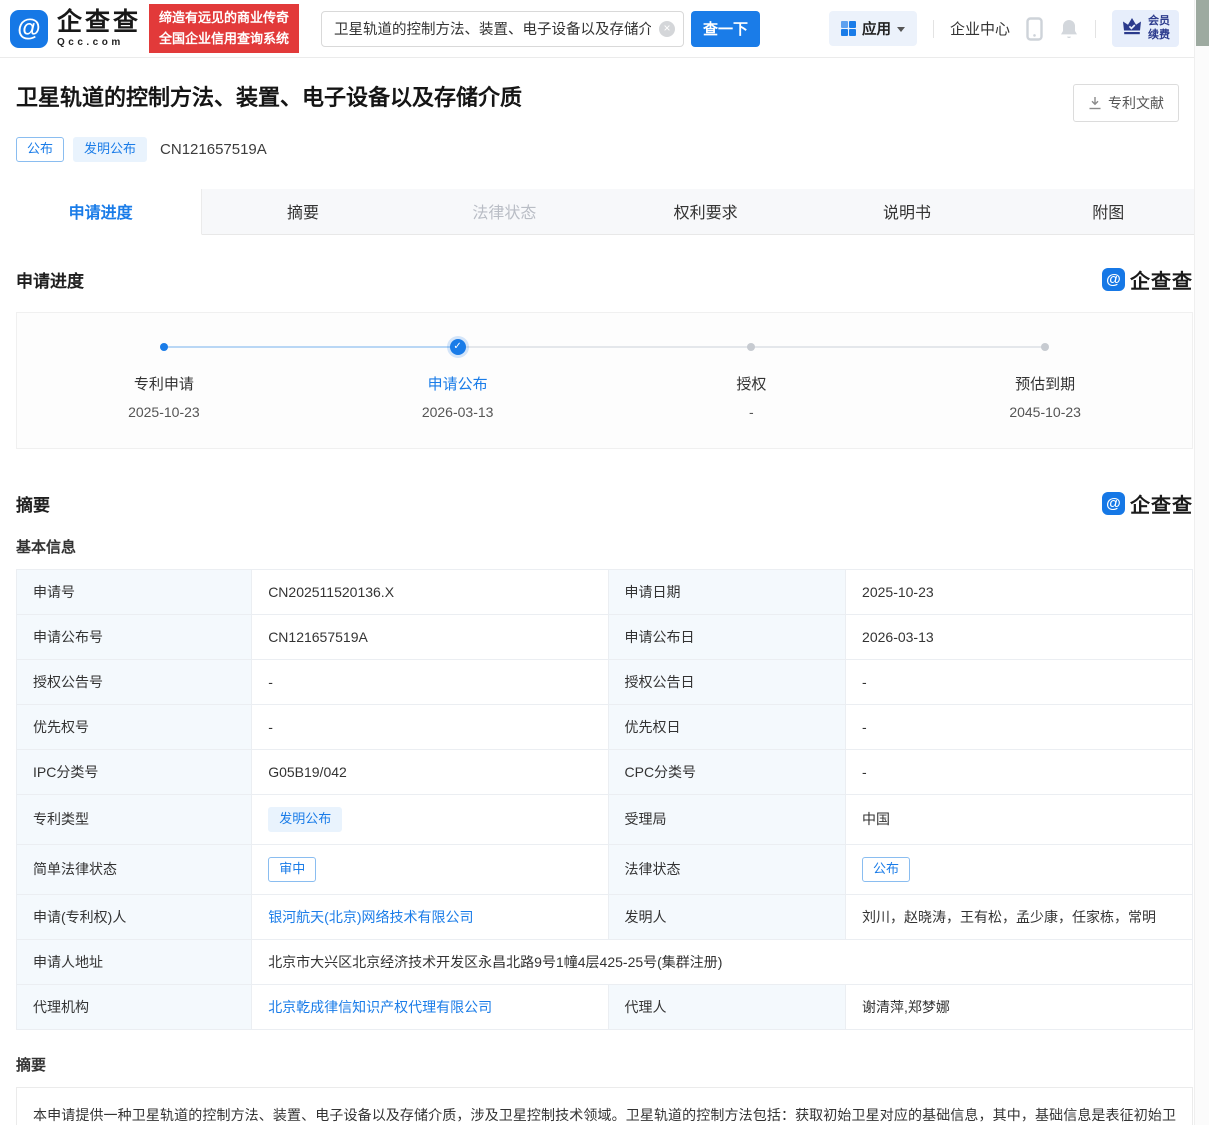  Describe the element at coordinates (134, 681) in the screenshot. I see `field-label: 授权公告号` at that location.